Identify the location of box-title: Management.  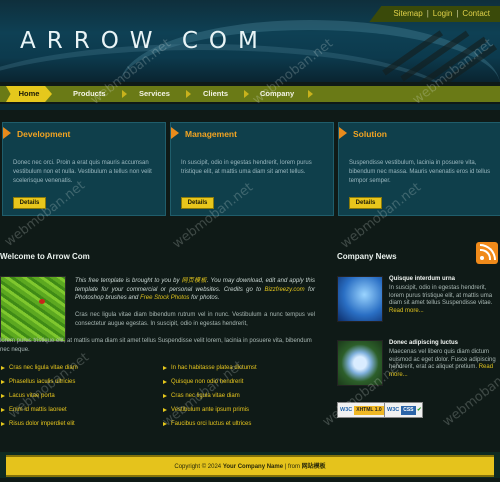
(211, 134).